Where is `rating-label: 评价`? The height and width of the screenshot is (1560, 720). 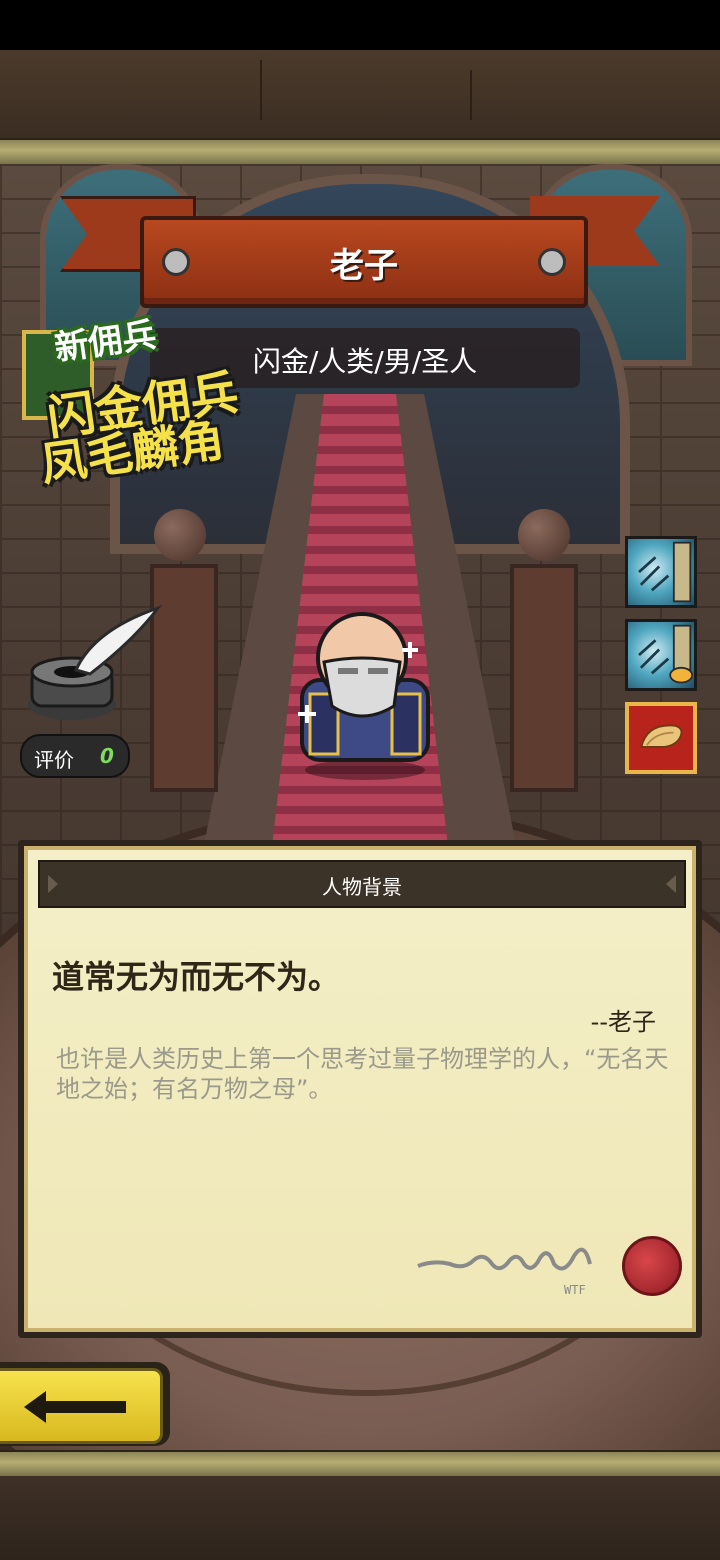
rating-label: 评价 is located at coordinates (54, 760).